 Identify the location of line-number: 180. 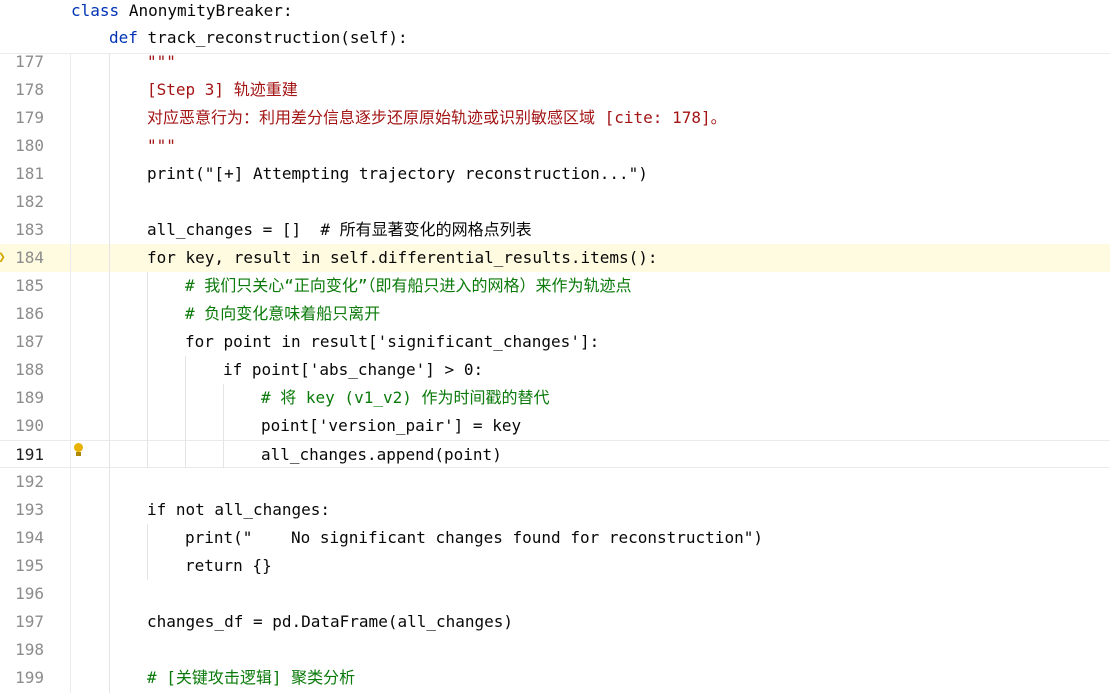
(22, 146).